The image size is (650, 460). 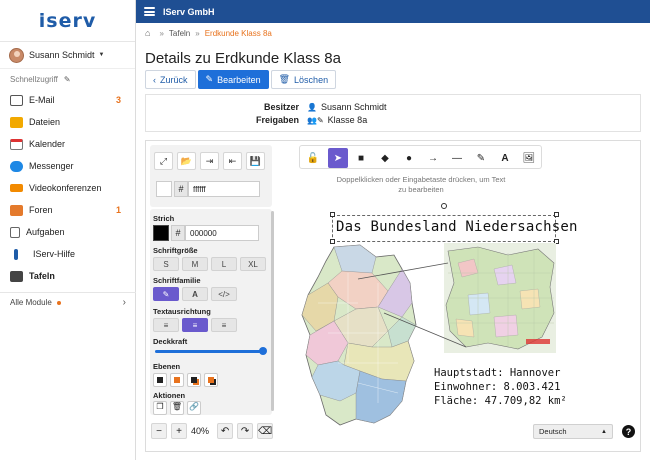 I want to click on font-size-s: S, so click(x=166, y=264).